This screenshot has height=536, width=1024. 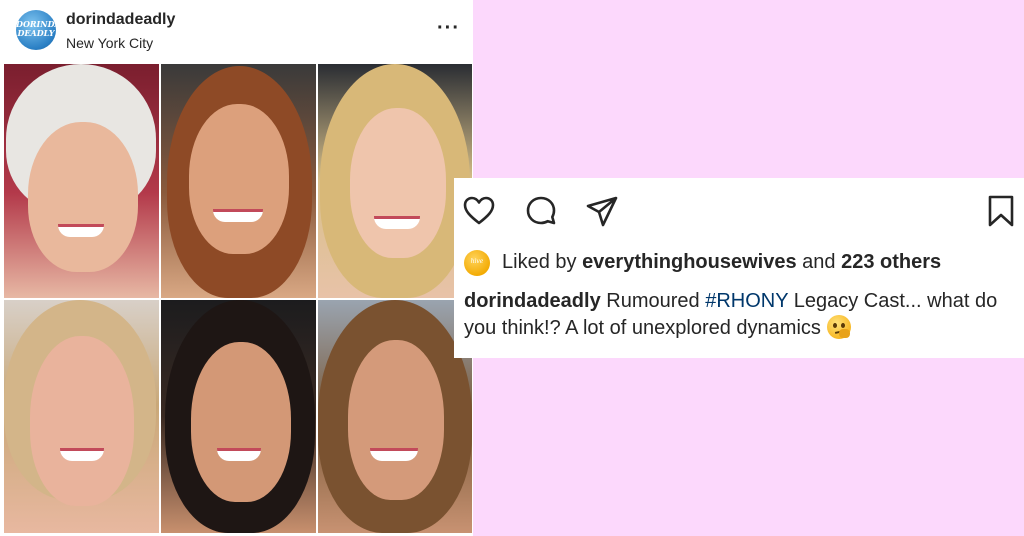 I want to click on post-username: dorindadeadly, so click(x=120, y=20).